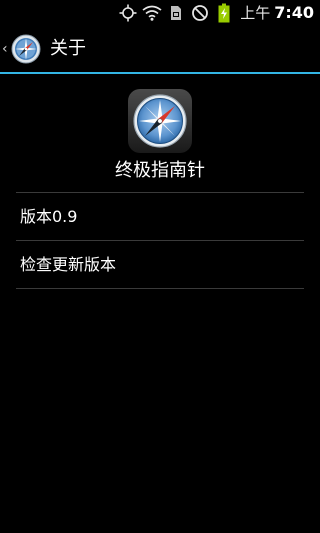 Image resolution: width=320 pixels, height=533 pixels. What do you see at coordinates (160, 288) in the screenshot?
I see `divider` at bounding box center [160, 288].